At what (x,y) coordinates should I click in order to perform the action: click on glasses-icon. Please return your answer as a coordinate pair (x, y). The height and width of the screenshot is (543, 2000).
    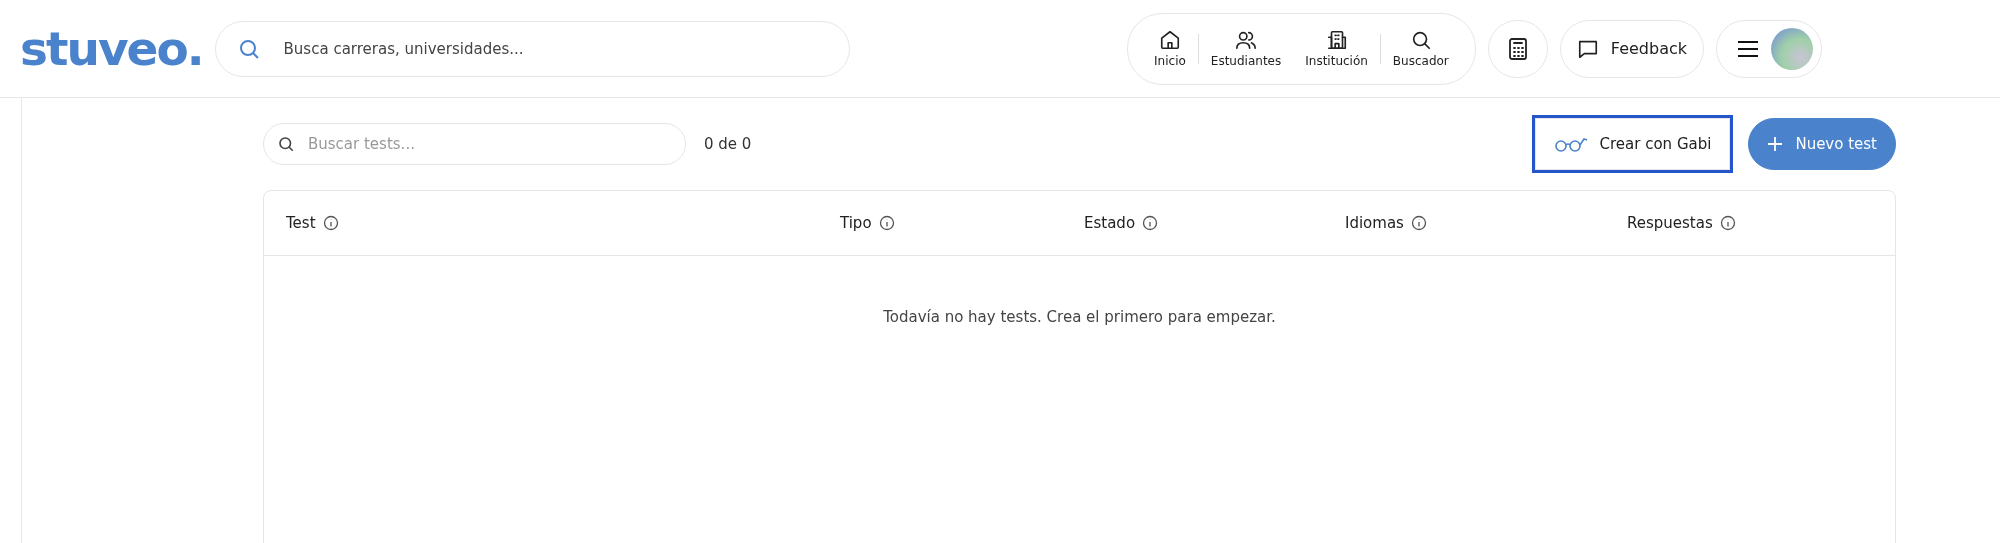
    Looking at the image, I should click on (1570, 144).